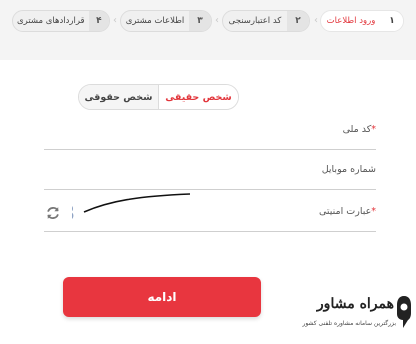 The image size is (416, 344). Describe the element at coordinates (210, 175) in the screenshot. I see `mobile-field: شماره موبایل` at that location.